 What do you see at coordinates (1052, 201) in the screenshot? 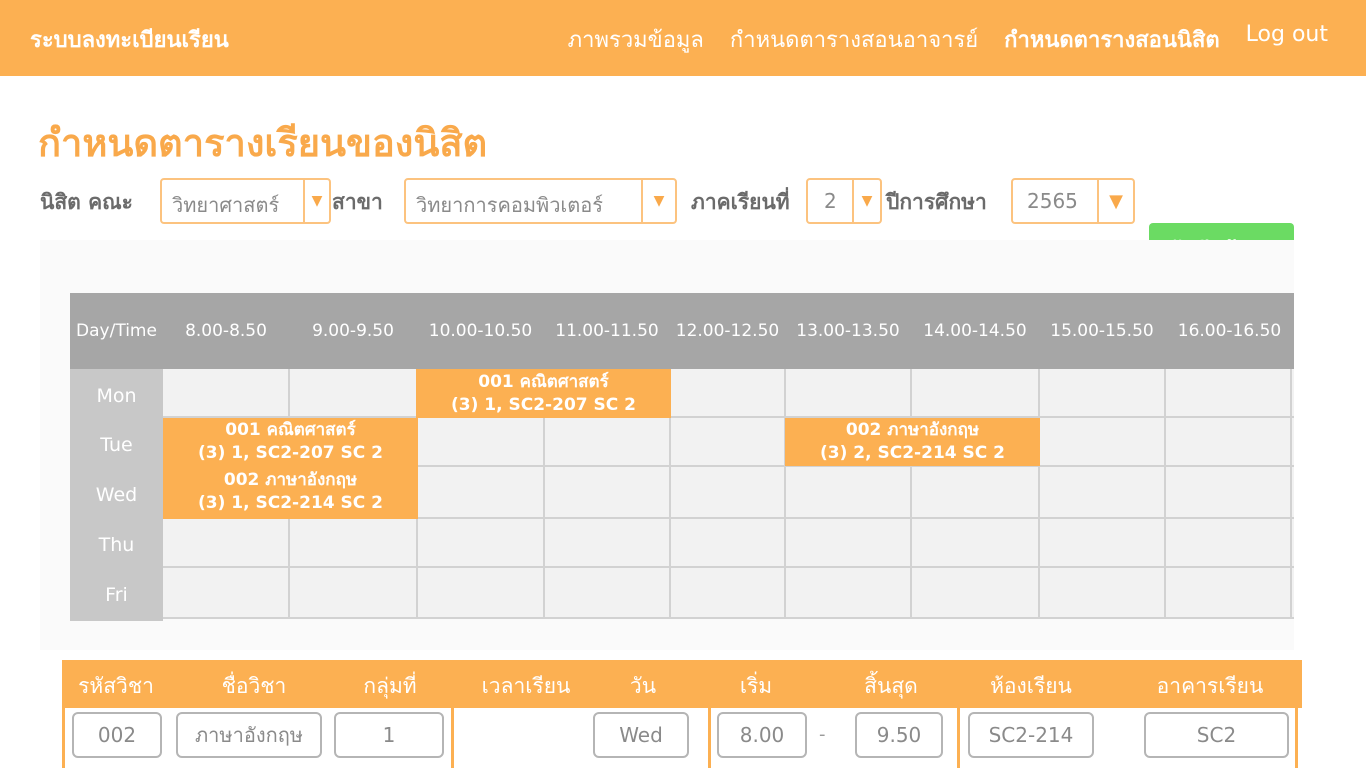
I see `year-value: 2565` at bounding box center [1052, 201].